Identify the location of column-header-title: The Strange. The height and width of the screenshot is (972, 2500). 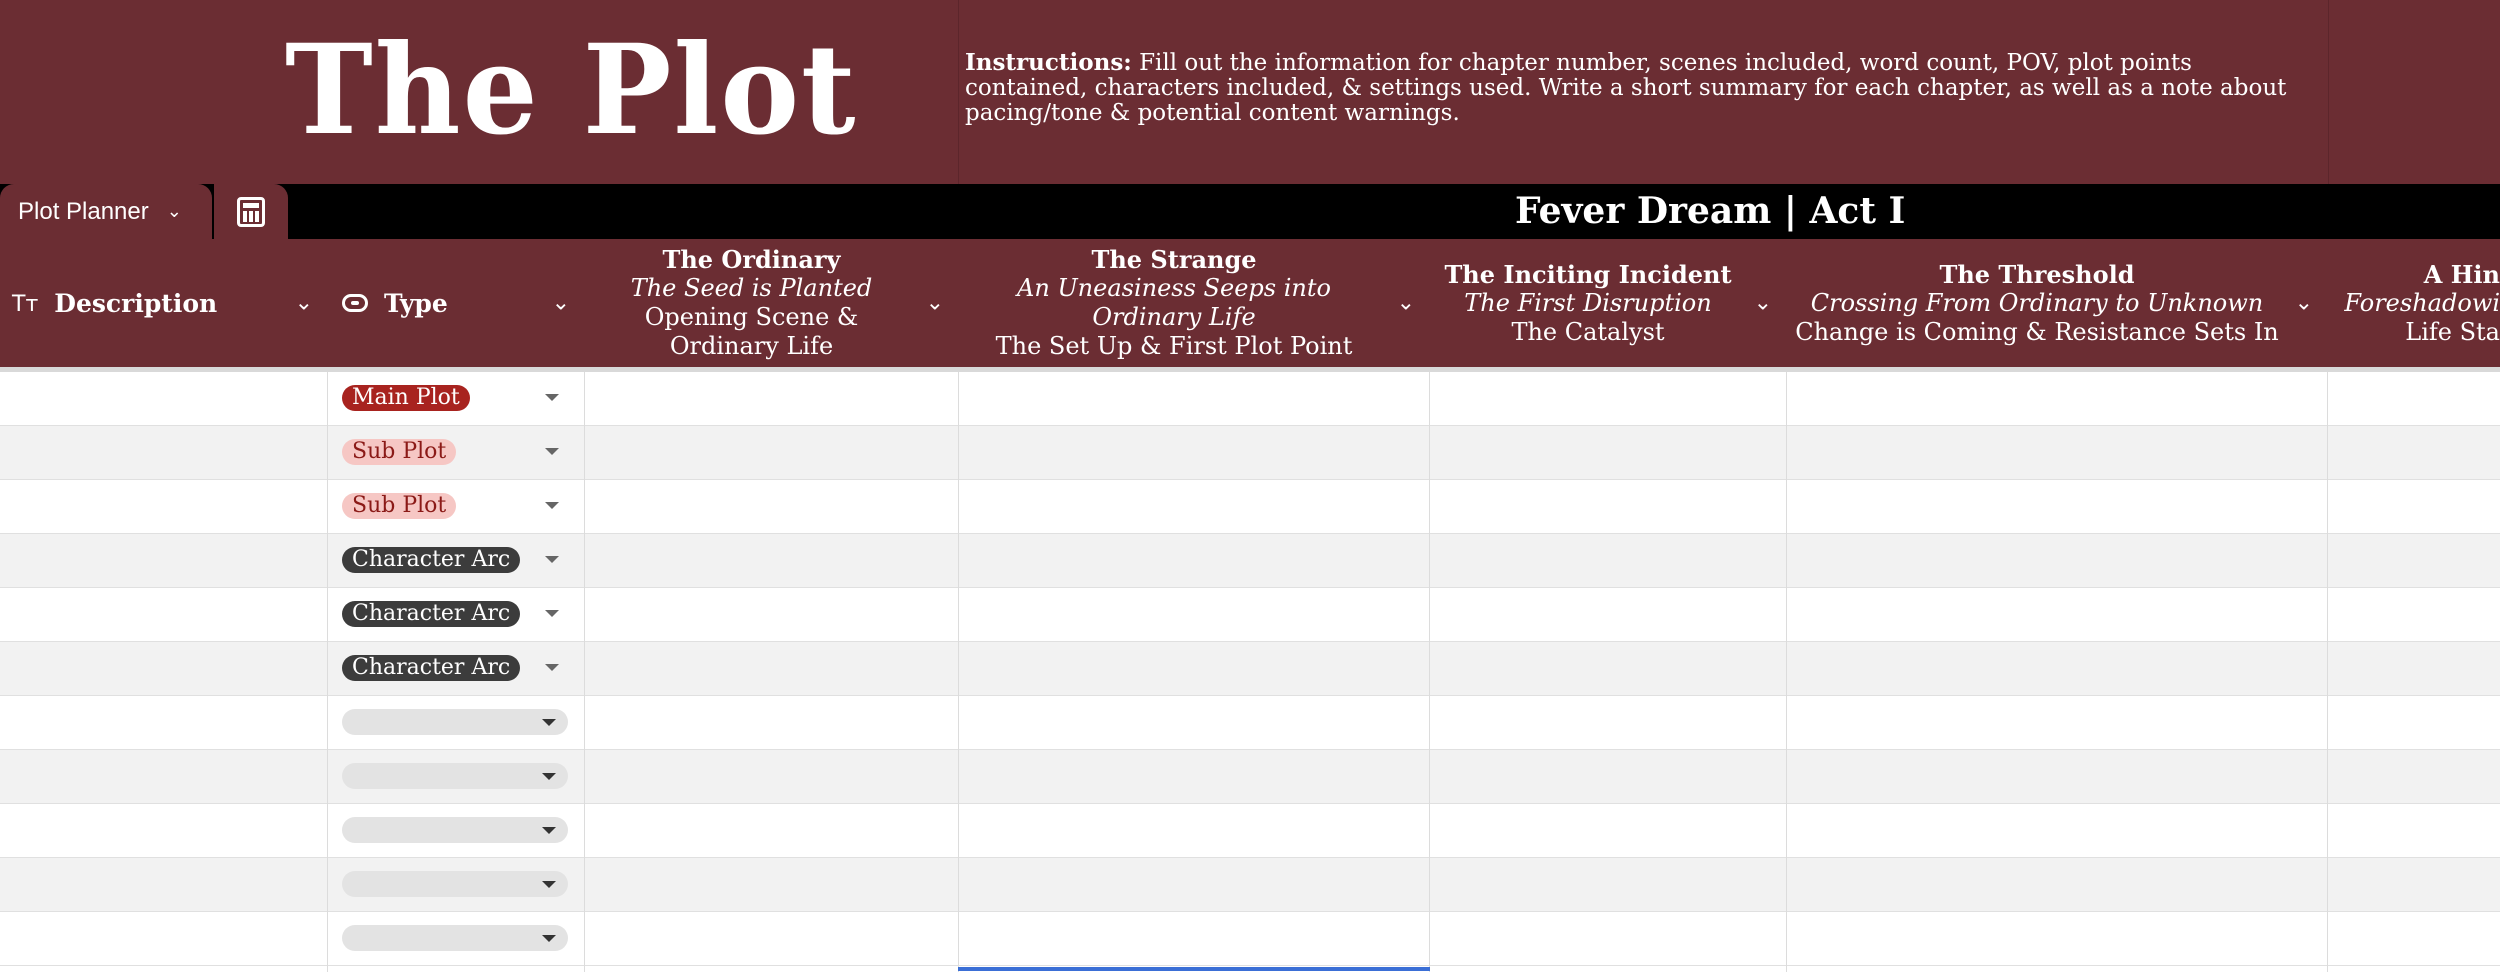
(1174, 259).